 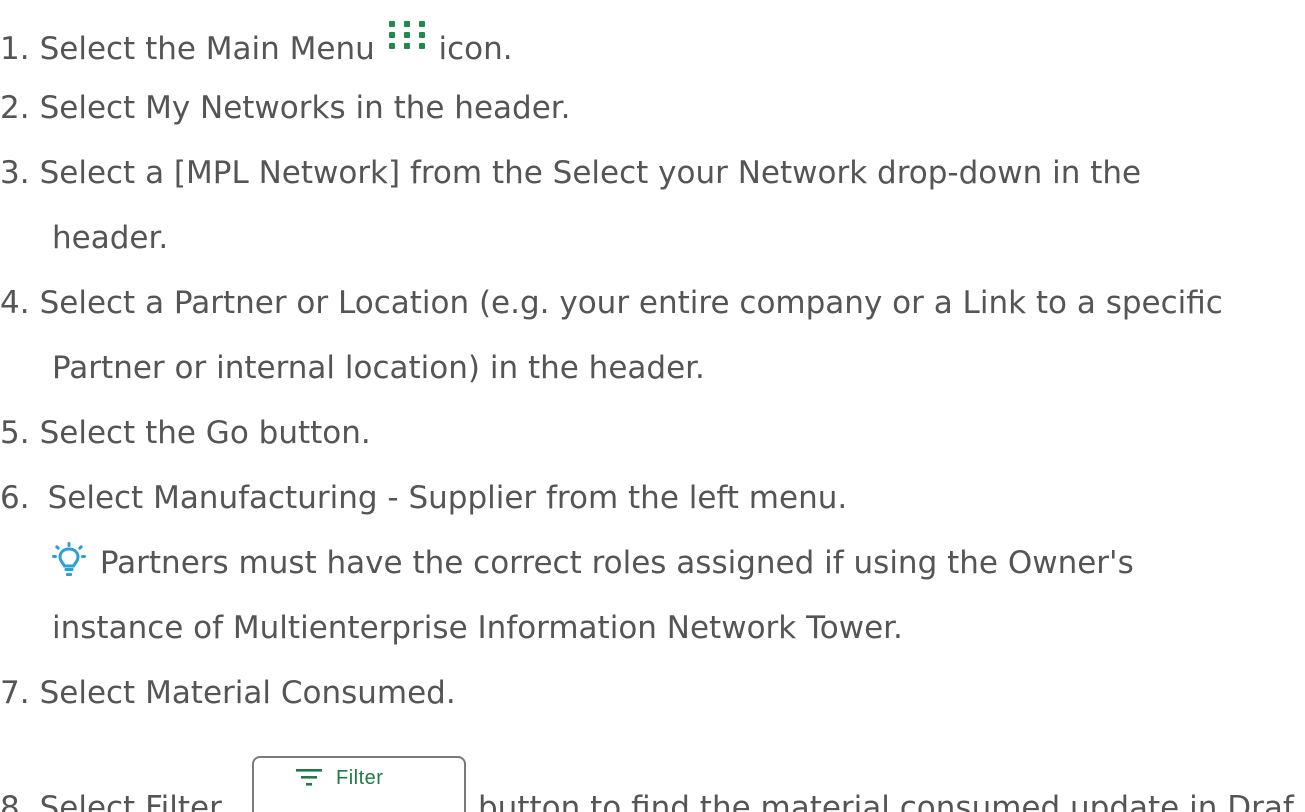 What do you see at coordinates (15, 498) in the screenshot?
I see `step-number: 6.` at bounding box center [15, 498].